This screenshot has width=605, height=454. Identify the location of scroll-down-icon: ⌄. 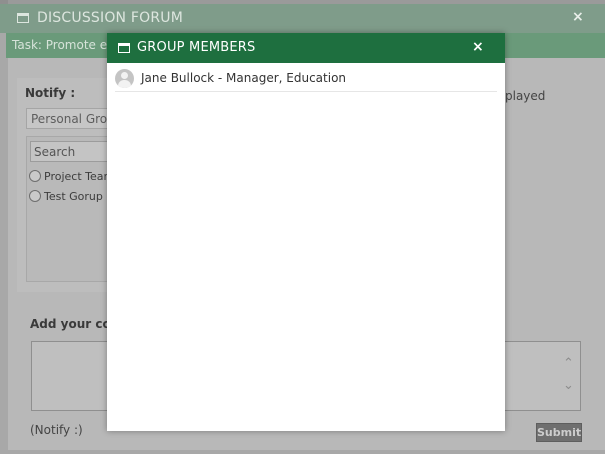
(568, 385).